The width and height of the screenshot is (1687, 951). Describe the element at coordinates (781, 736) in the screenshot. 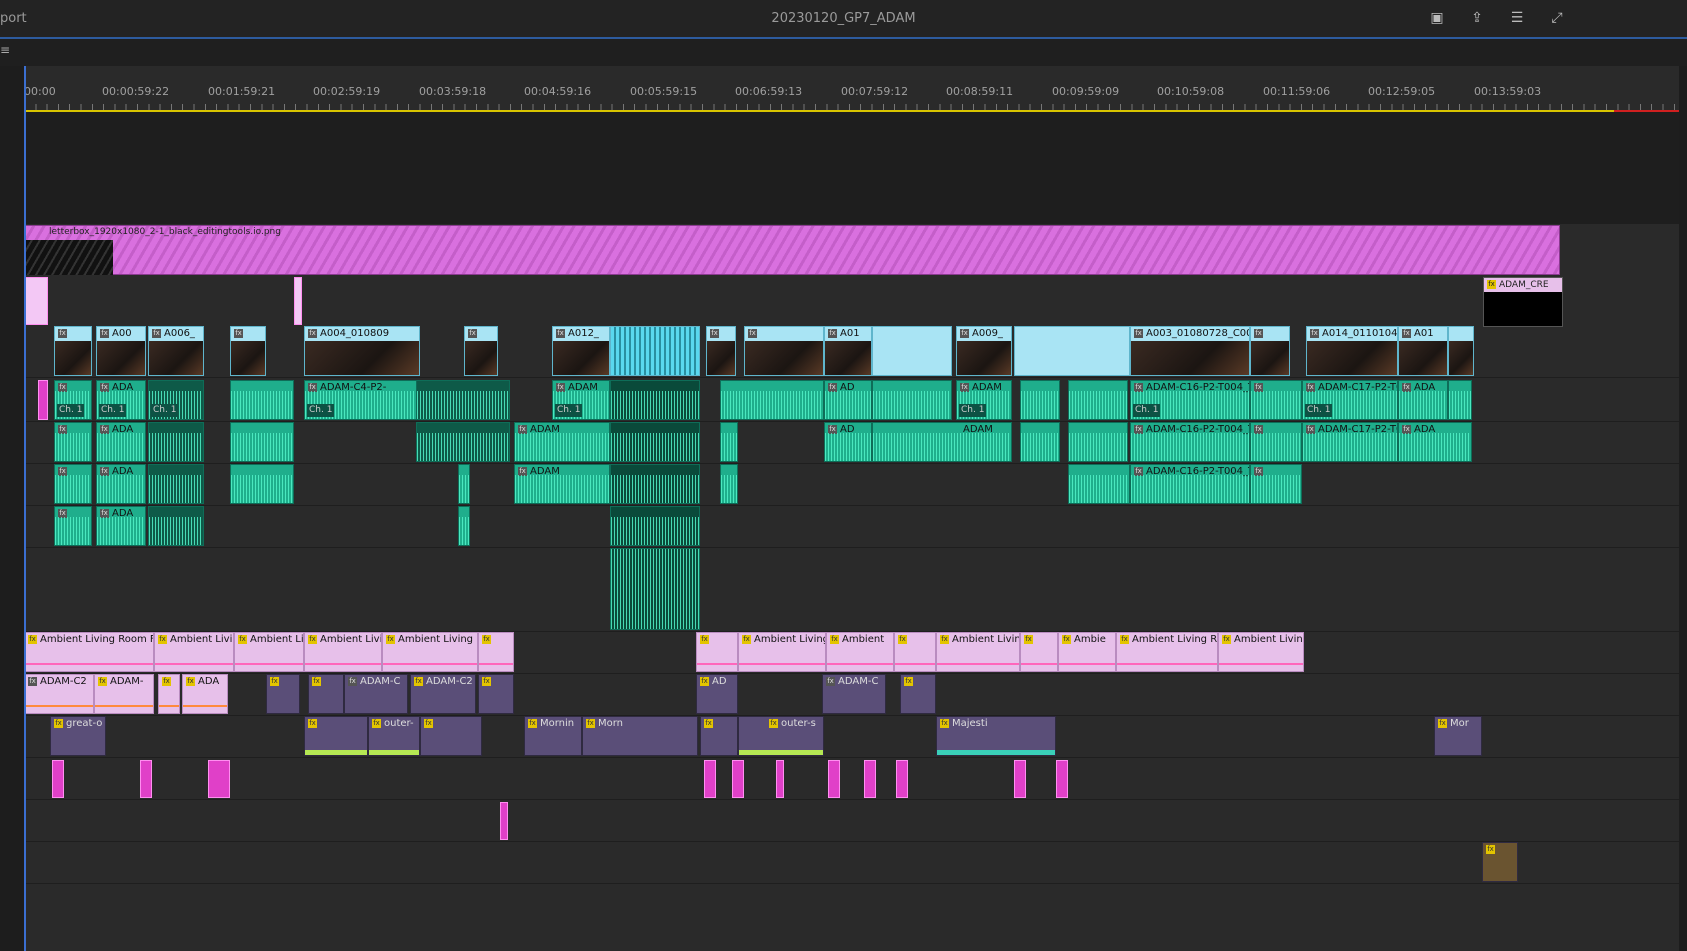

I see `music-clip: fx outer-s` at that location.